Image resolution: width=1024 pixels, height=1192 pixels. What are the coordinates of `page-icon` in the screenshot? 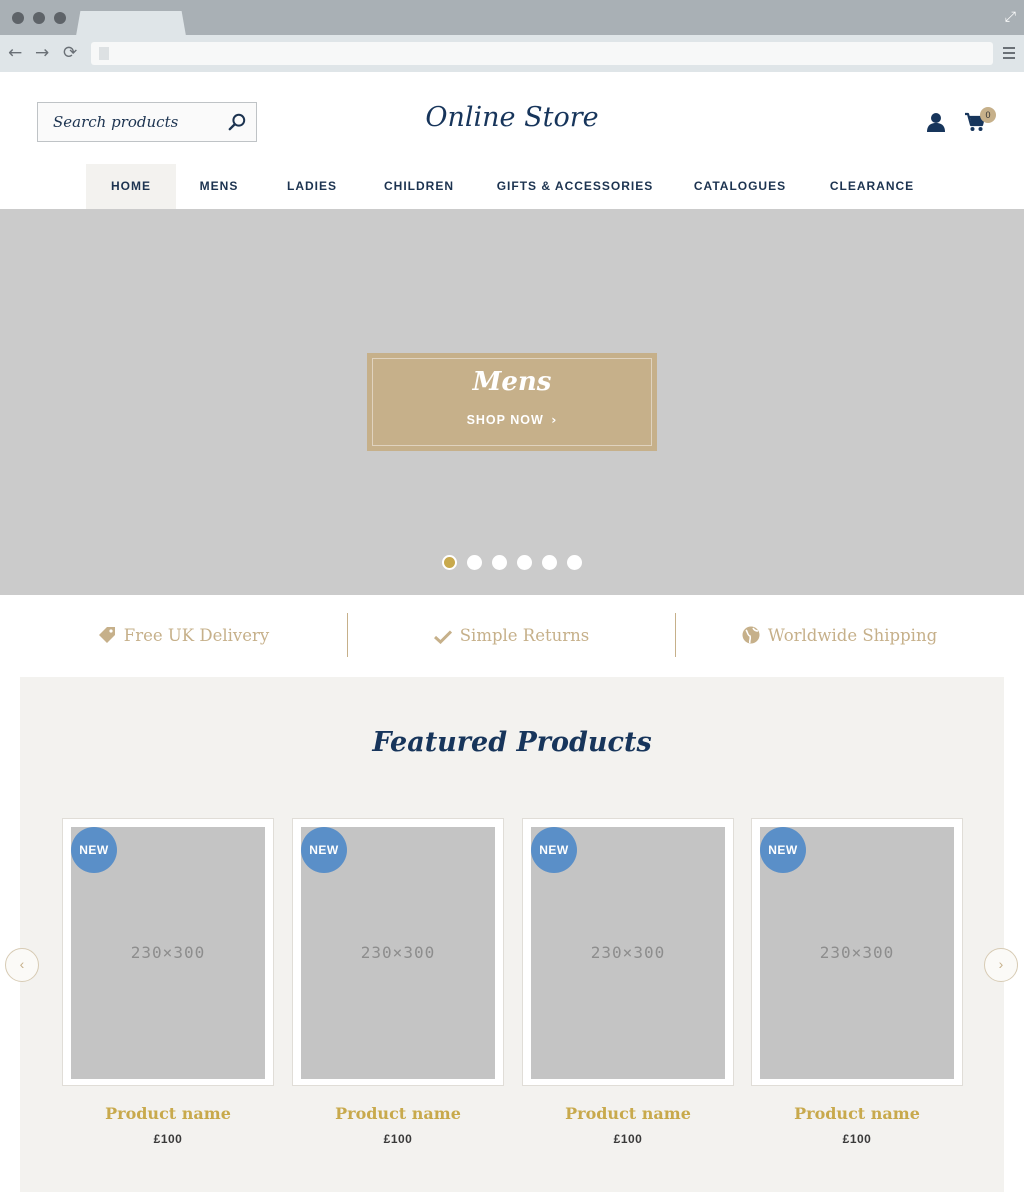 It's located at (104, 53).